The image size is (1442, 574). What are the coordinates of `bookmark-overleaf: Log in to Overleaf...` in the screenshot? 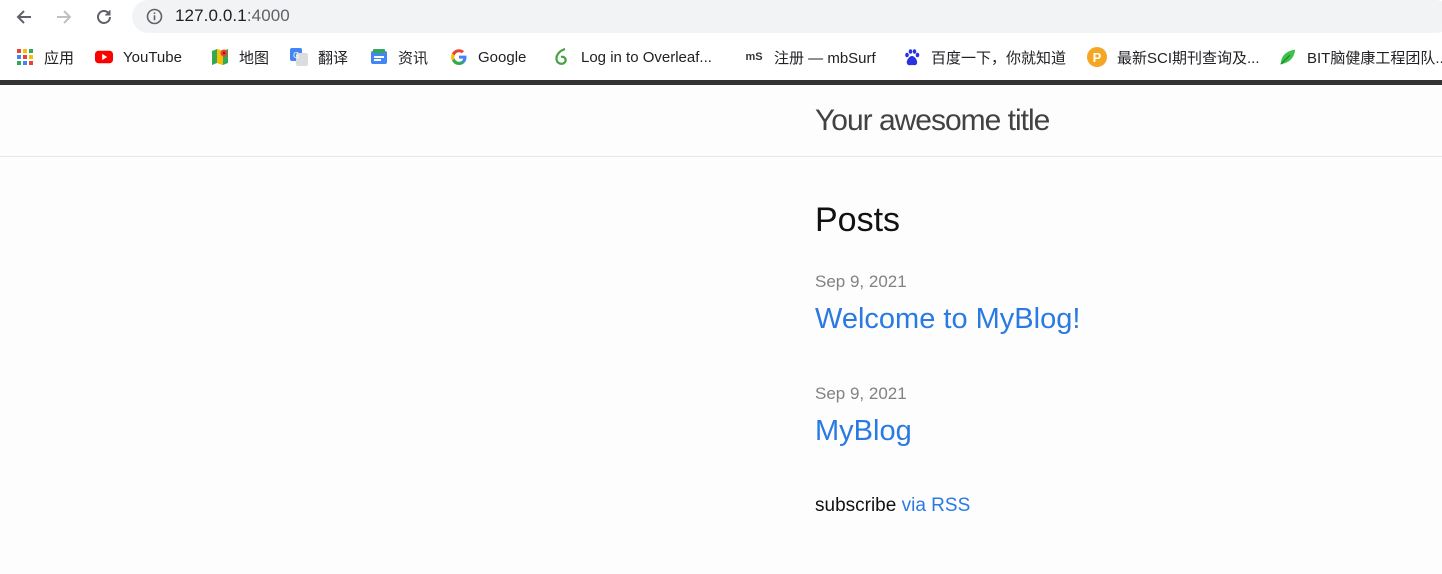 It's located at (632, 57).